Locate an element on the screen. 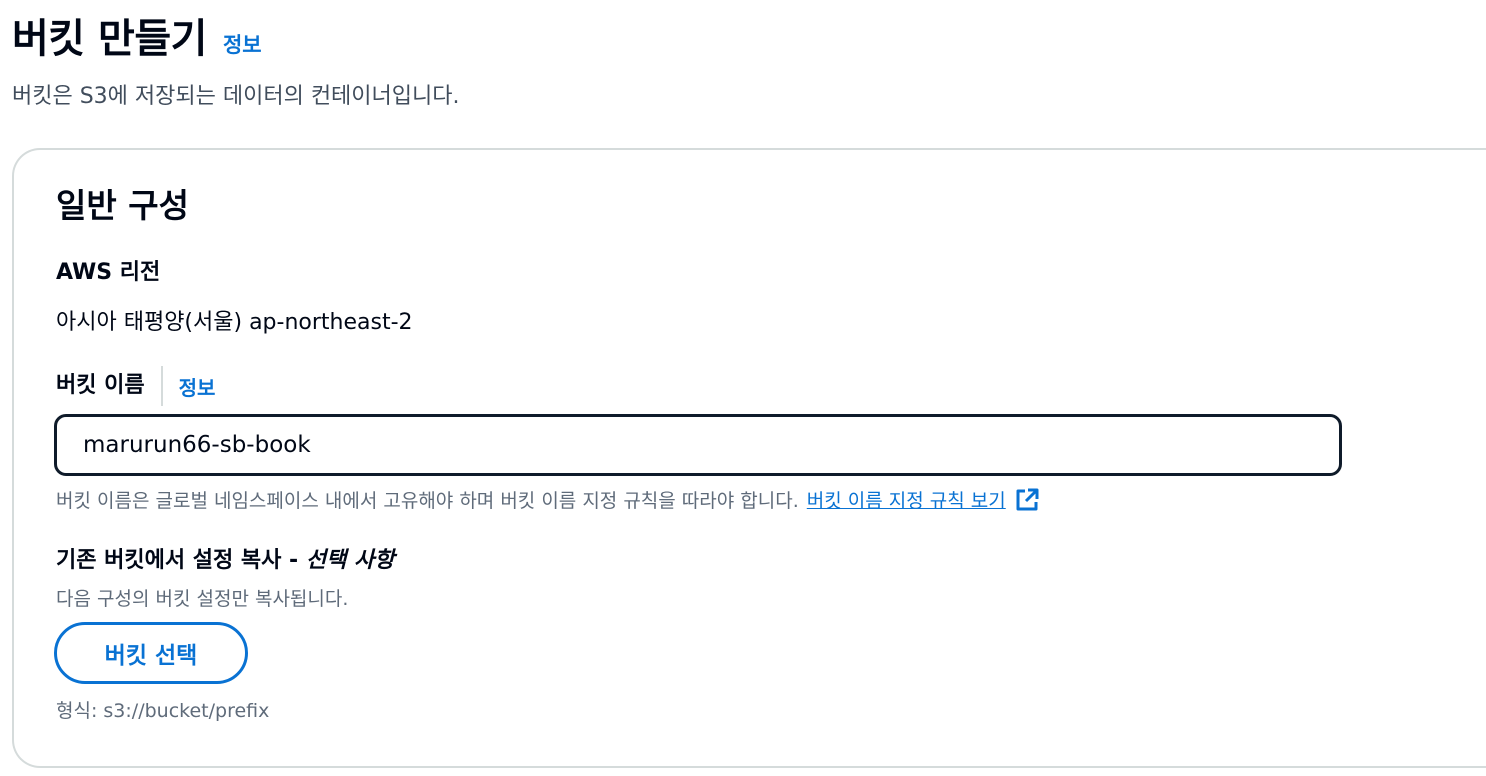 The image size is (1486, 776). page-title: 버킷 만들기 is located at coordinates (109, 39).